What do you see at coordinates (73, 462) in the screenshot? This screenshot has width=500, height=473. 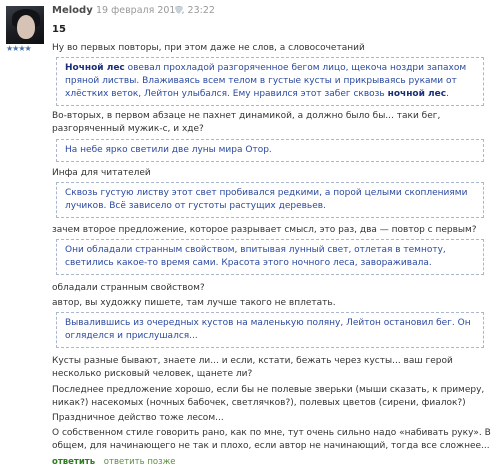 I see `reply-link: ответить` at bounding box center [73, 462].